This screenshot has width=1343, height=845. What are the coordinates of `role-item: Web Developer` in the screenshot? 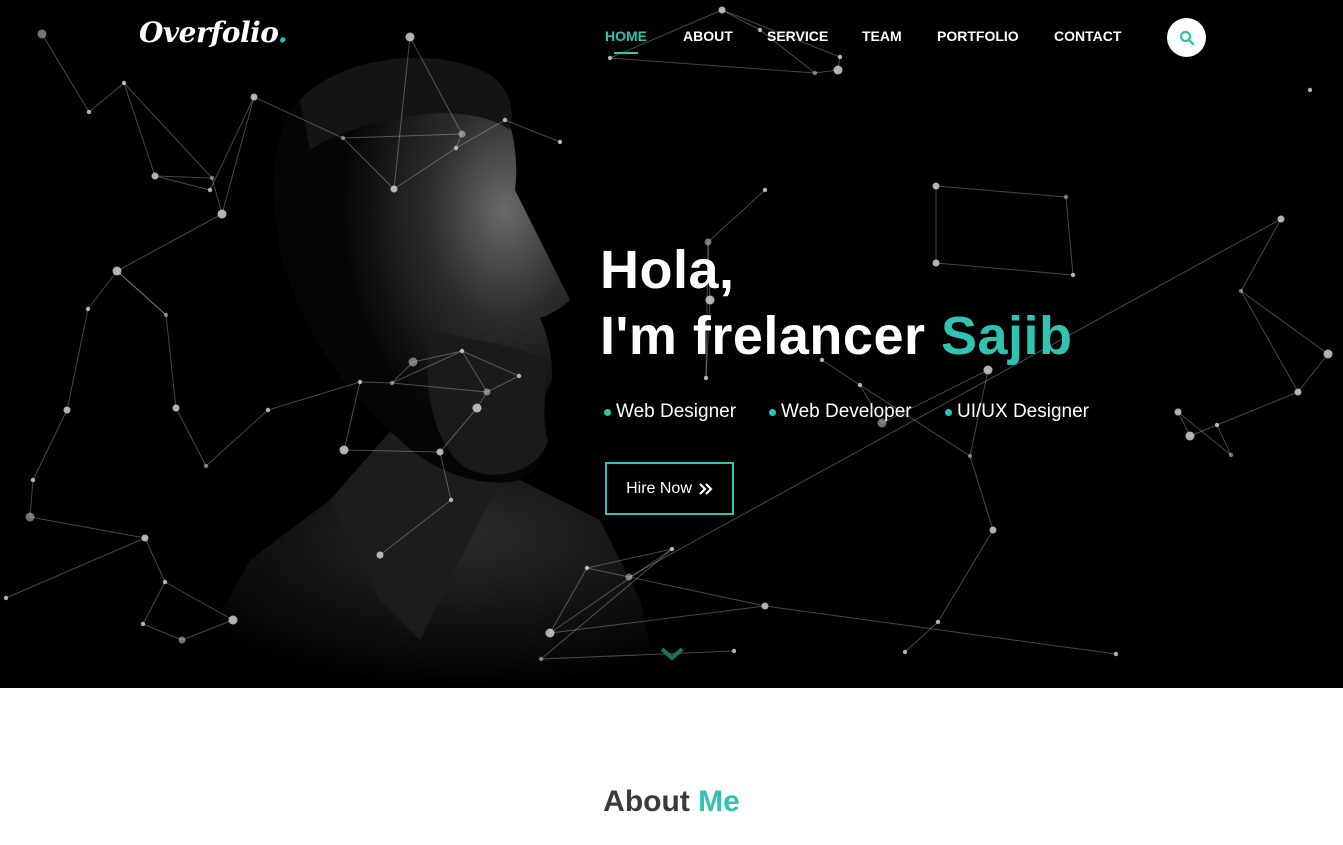 It's located at (840, 412).